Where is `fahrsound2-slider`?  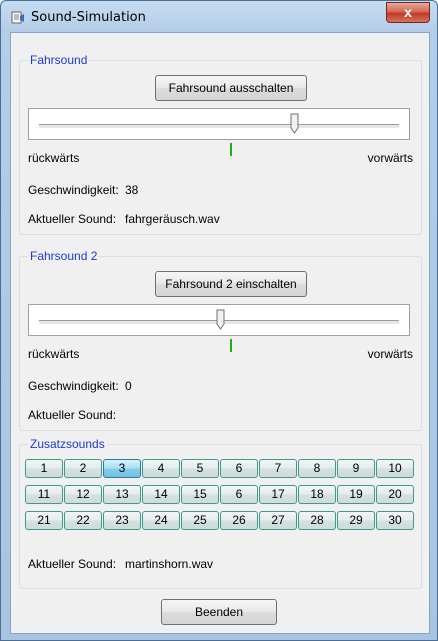
fahrsound2-slider is located at coordinates (219, 320).